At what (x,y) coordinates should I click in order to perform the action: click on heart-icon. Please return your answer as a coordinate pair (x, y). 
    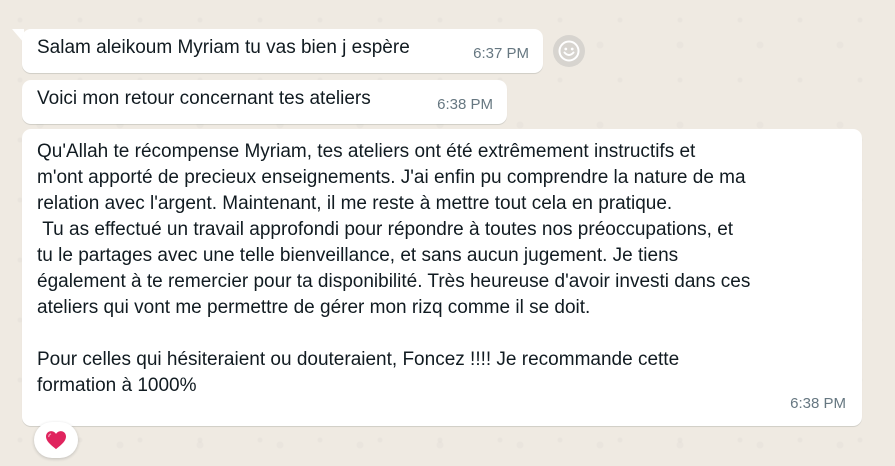
    Looking at the image, I should click on (56, 440).